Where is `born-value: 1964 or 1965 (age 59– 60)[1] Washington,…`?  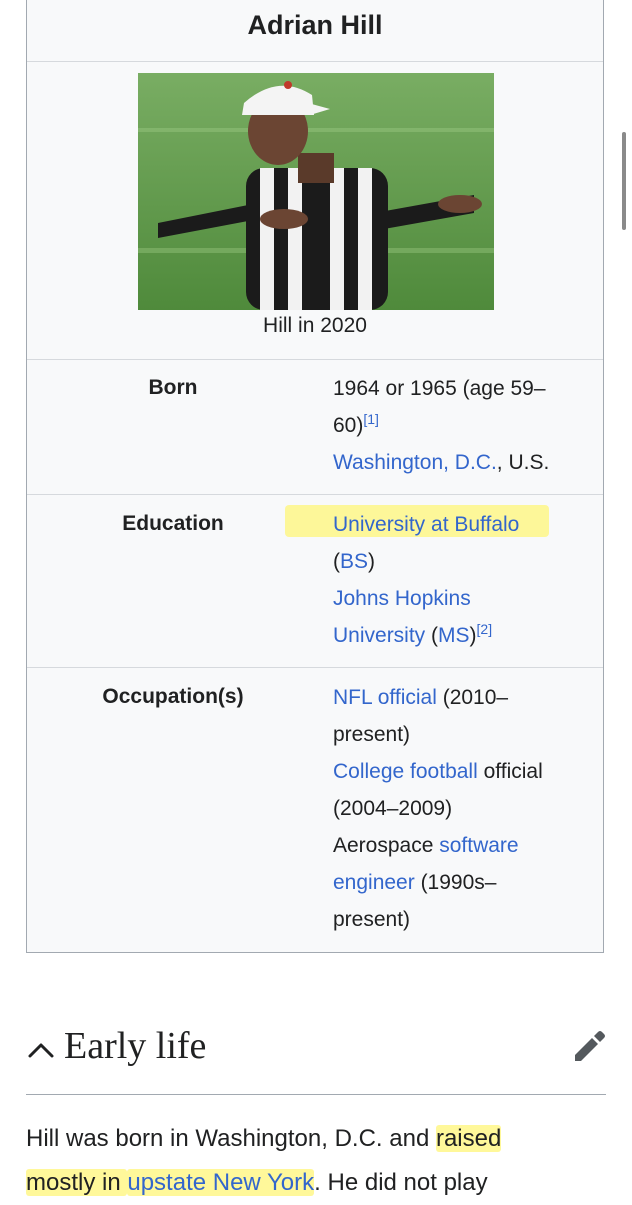
born-value: 1964 or 1965 (age 59– 60)[1] Washington,… is located at coordinates (464, 425).